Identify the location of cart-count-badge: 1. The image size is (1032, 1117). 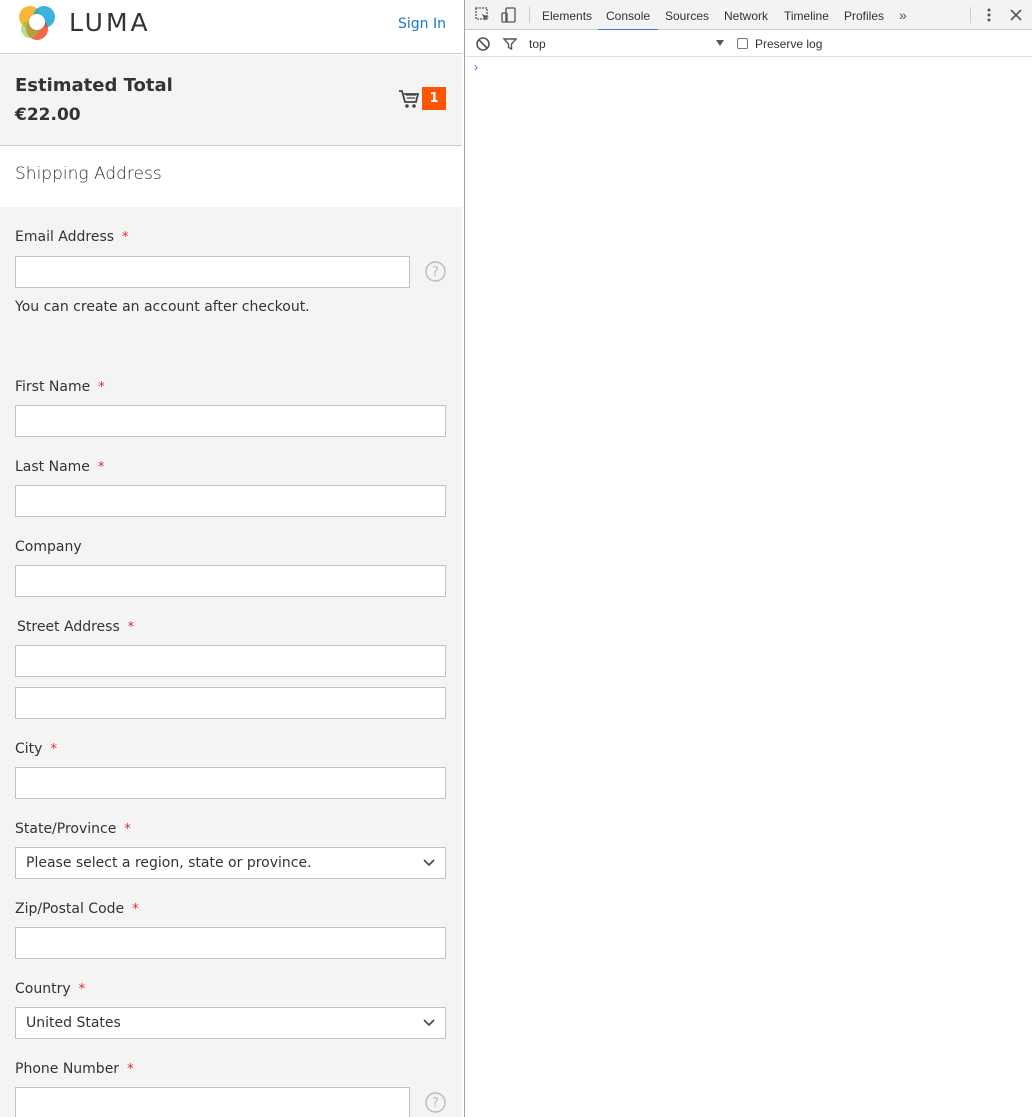
(434, 98).